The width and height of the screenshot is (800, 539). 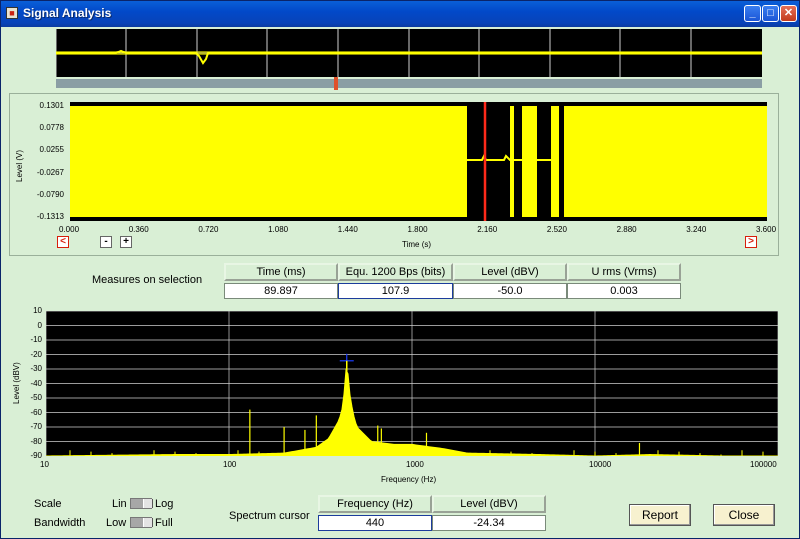 I want to click on close-window-button: ✕, so click(x=788, y=13).